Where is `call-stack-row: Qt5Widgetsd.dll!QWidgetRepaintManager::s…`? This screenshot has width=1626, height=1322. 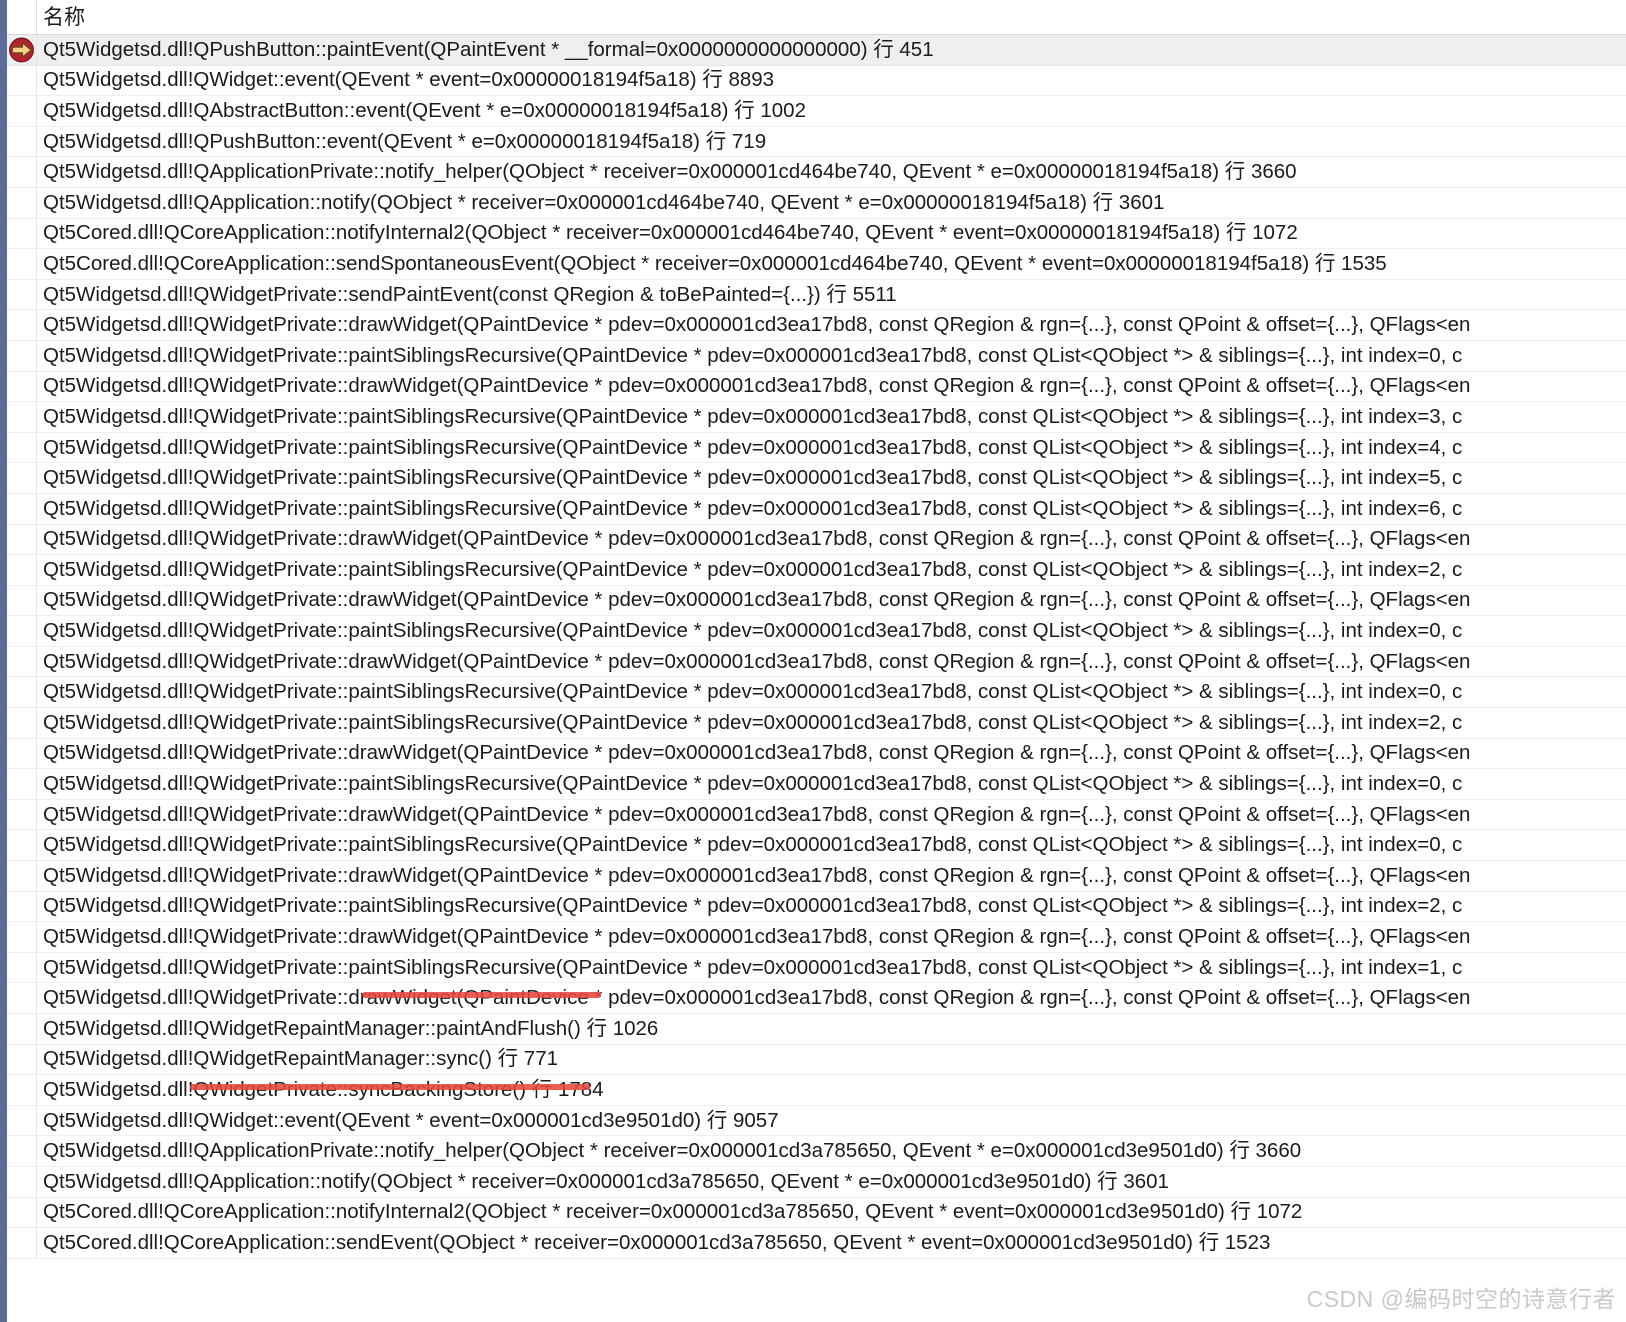
call-stack-row: Qt5Widgetsd.dll!QWidgetRepaintManager::s… is located at coordinates (816, 1060).